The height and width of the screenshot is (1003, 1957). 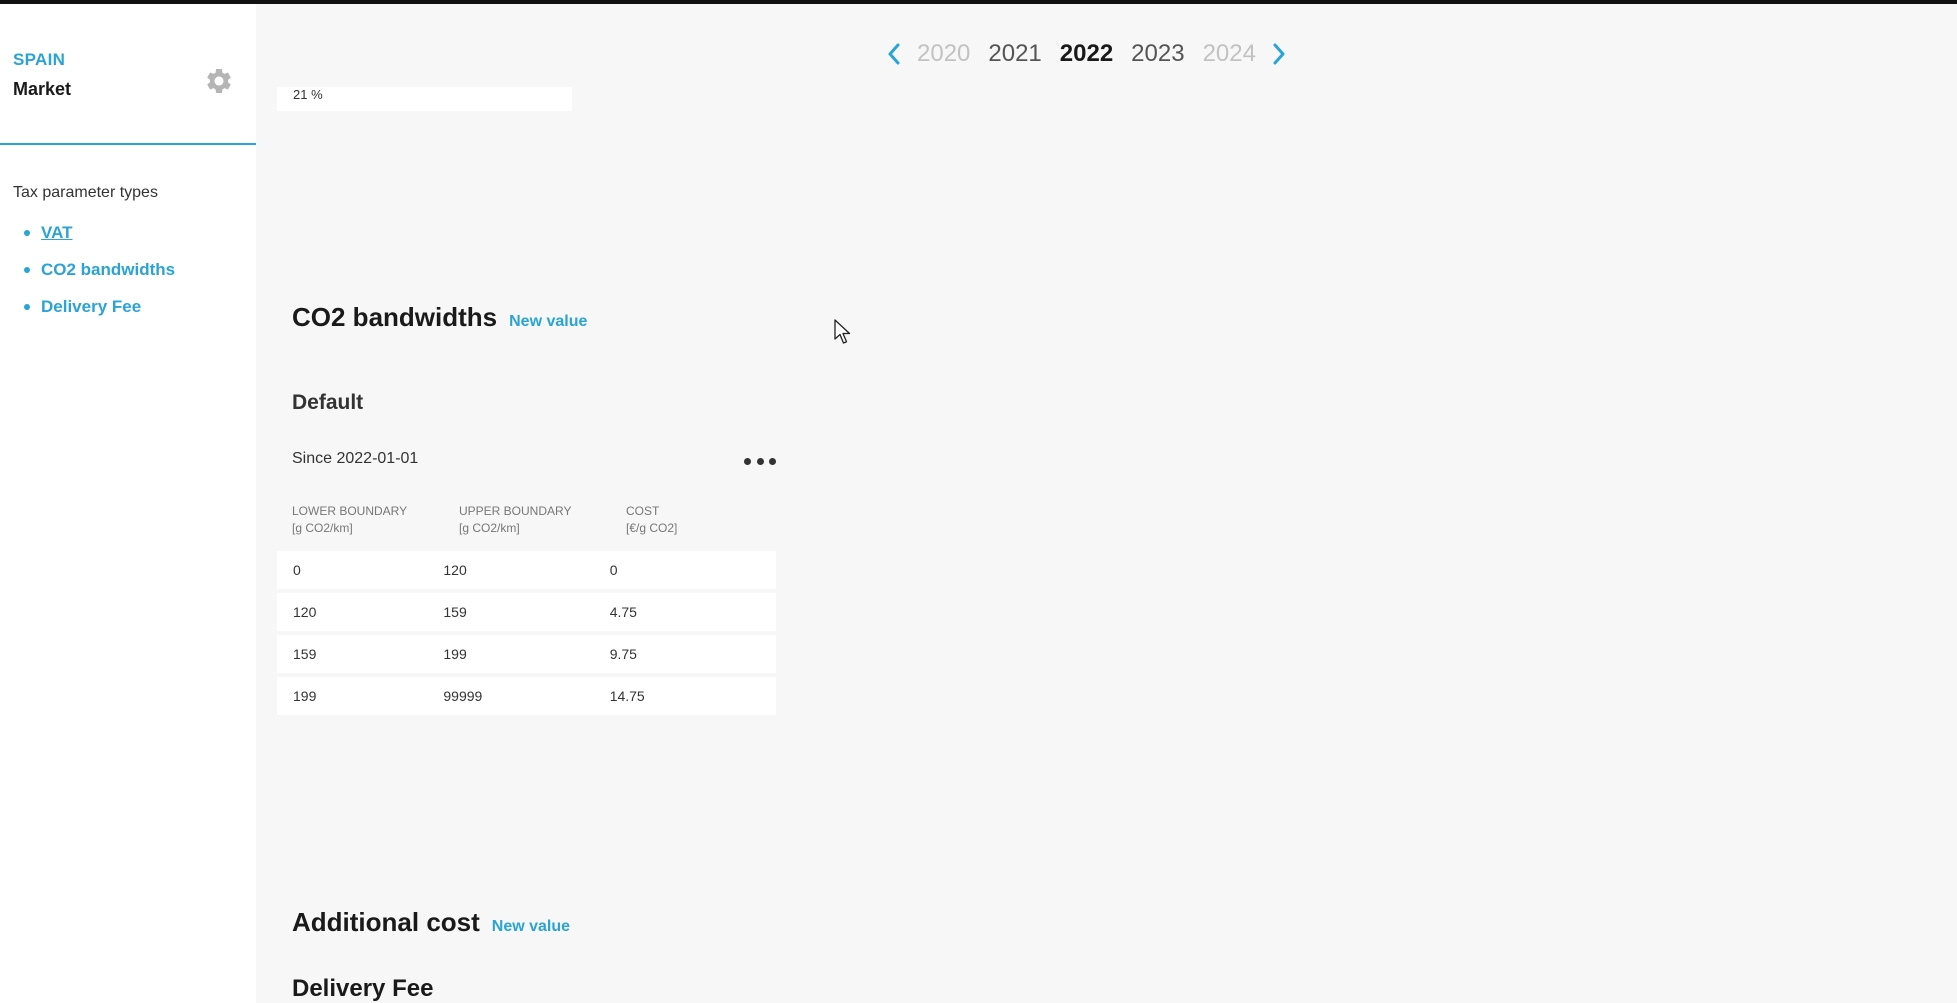 I want to click on co2-default-subtitle: Default, so click(x=328, y=402).